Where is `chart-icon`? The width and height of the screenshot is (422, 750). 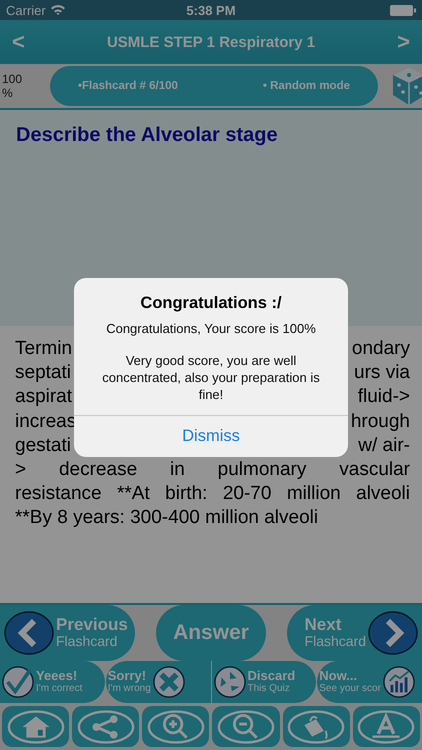
chart-icon is located at coordinates (398, 682).